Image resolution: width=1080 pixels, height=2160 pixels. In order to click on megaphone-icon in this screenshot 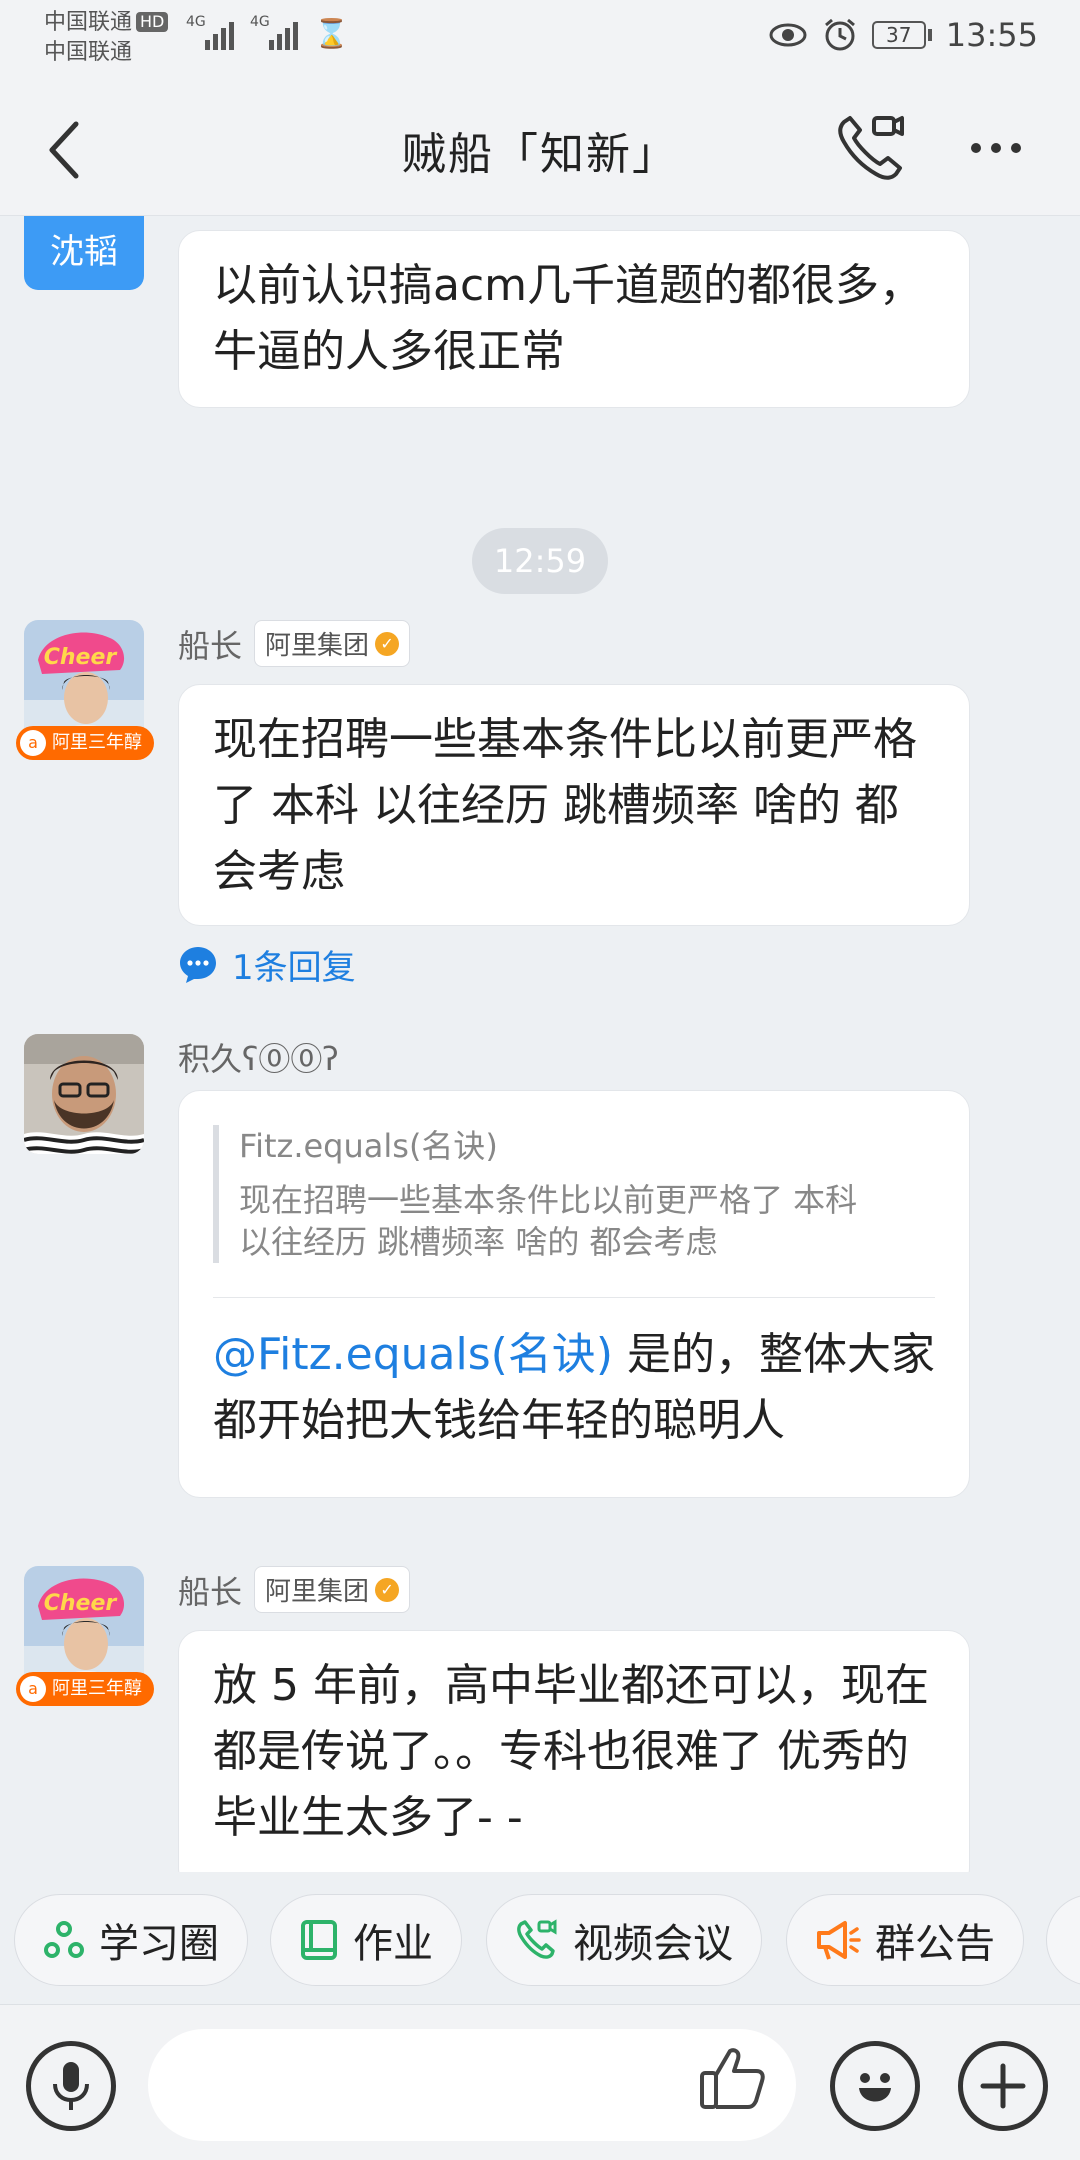, I will do `click(839, 1940)`.